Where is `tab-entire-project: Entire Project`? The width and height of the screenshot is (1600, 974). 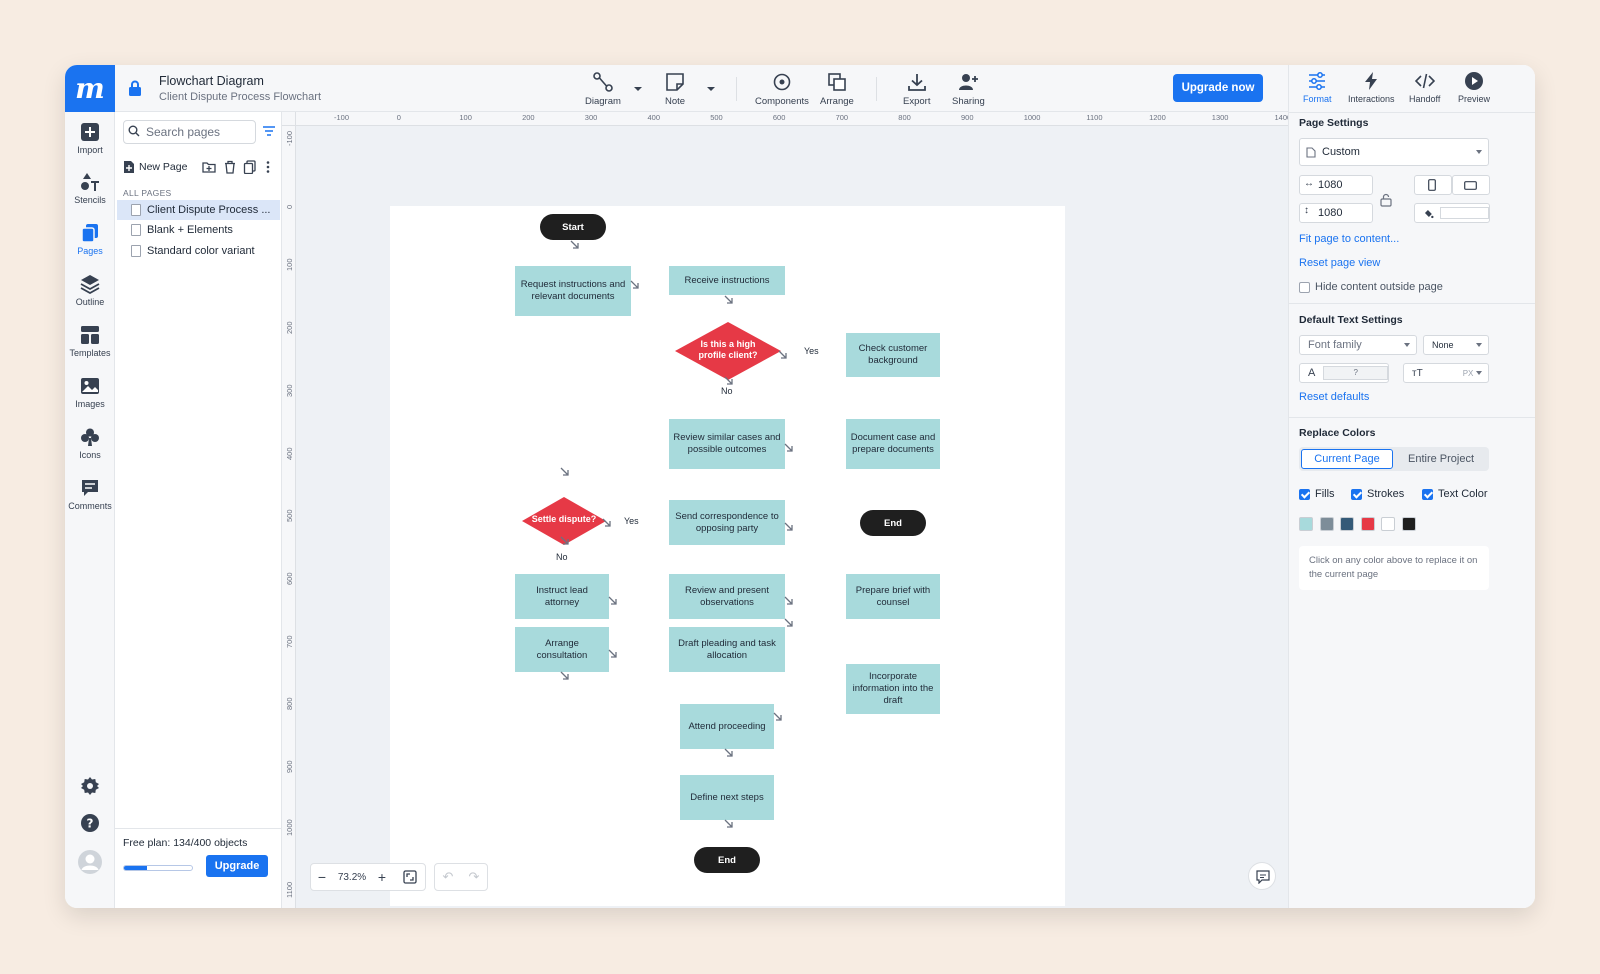 tab-entire-project: Entire Project is located at coordinates (1441, 459).